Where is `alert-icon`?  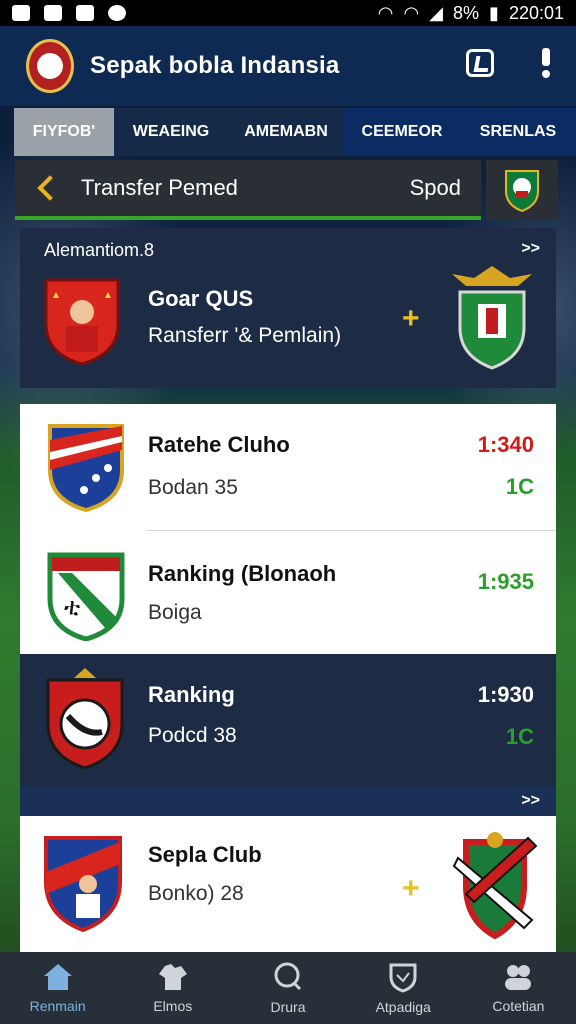 alert-icon is located at coordinates (545, 63).